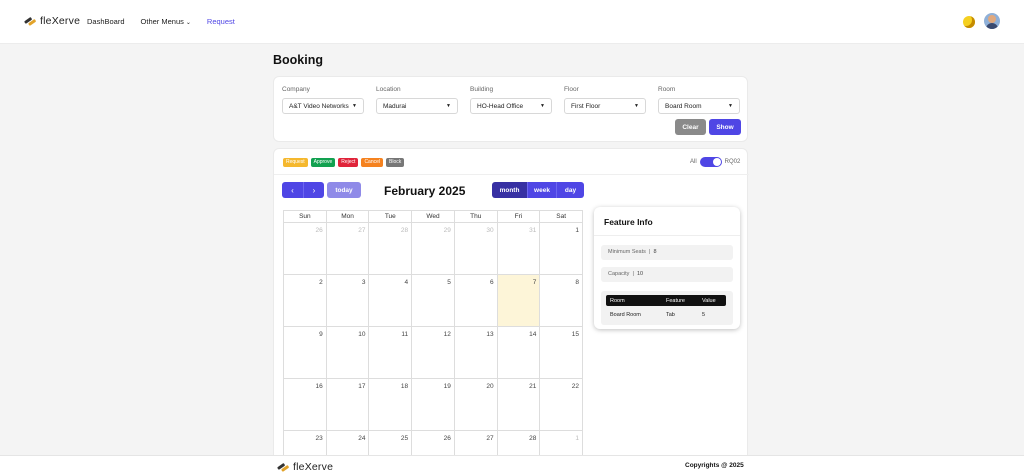  I want to click on room-select: Board Room ▼, so click(699, 106).